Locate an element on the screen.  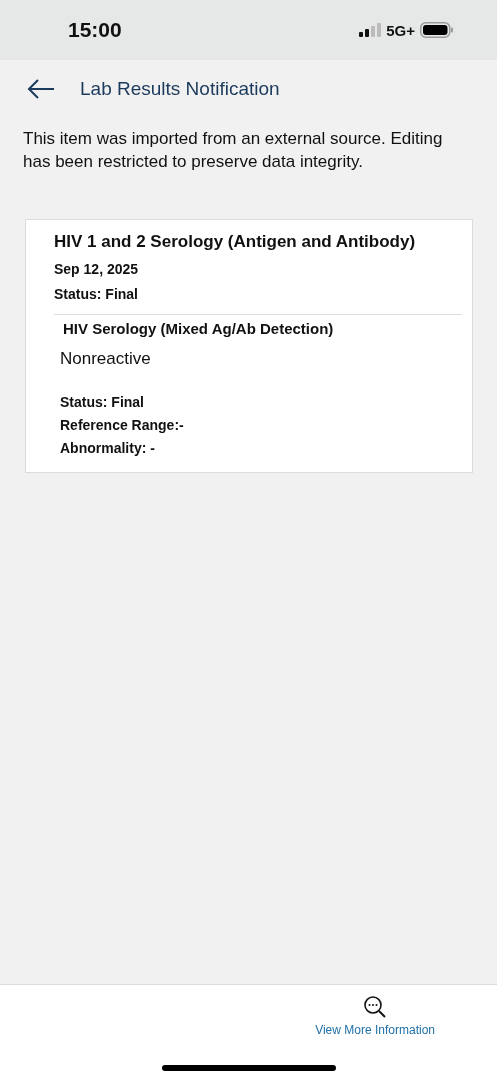
page-title: Lab Results Notification is located at coordinates (180, 89).